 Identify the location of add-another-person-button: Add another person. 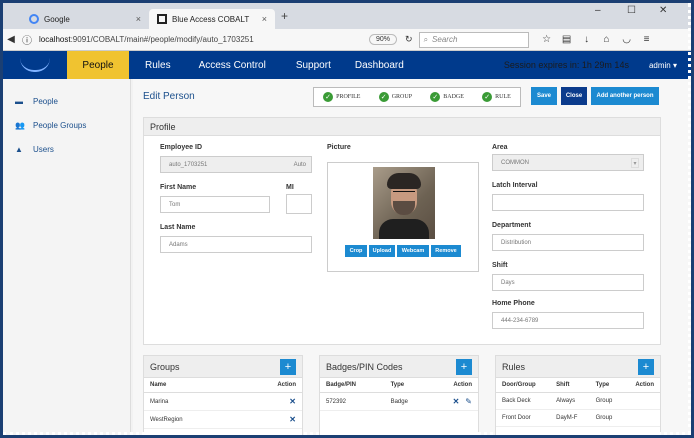
(625, 96).